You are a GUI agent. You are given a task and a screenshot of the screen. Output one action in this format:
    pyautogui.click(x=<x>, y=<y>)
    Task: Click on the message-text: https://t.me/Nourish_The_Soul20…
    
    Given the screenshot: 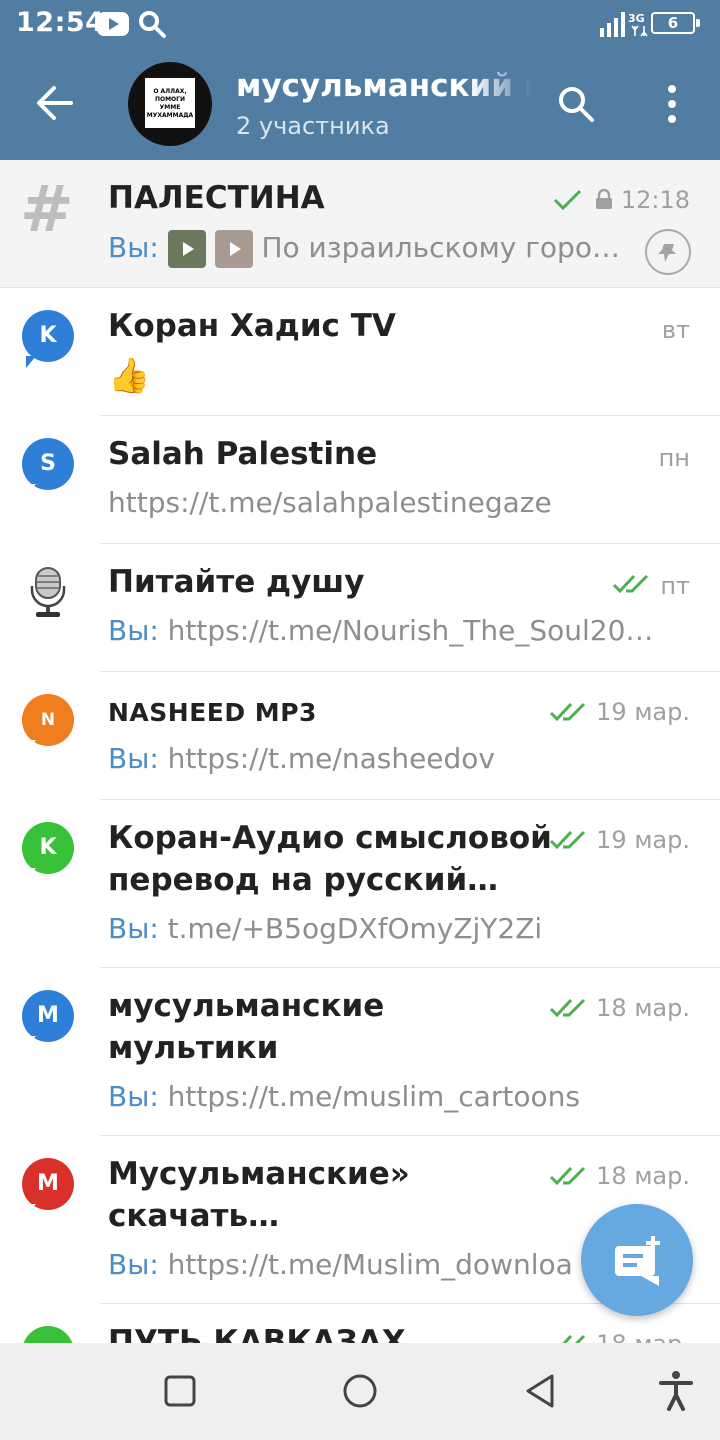 What is the action you would take?
    pyautogui.click(x=410, y=630)
    